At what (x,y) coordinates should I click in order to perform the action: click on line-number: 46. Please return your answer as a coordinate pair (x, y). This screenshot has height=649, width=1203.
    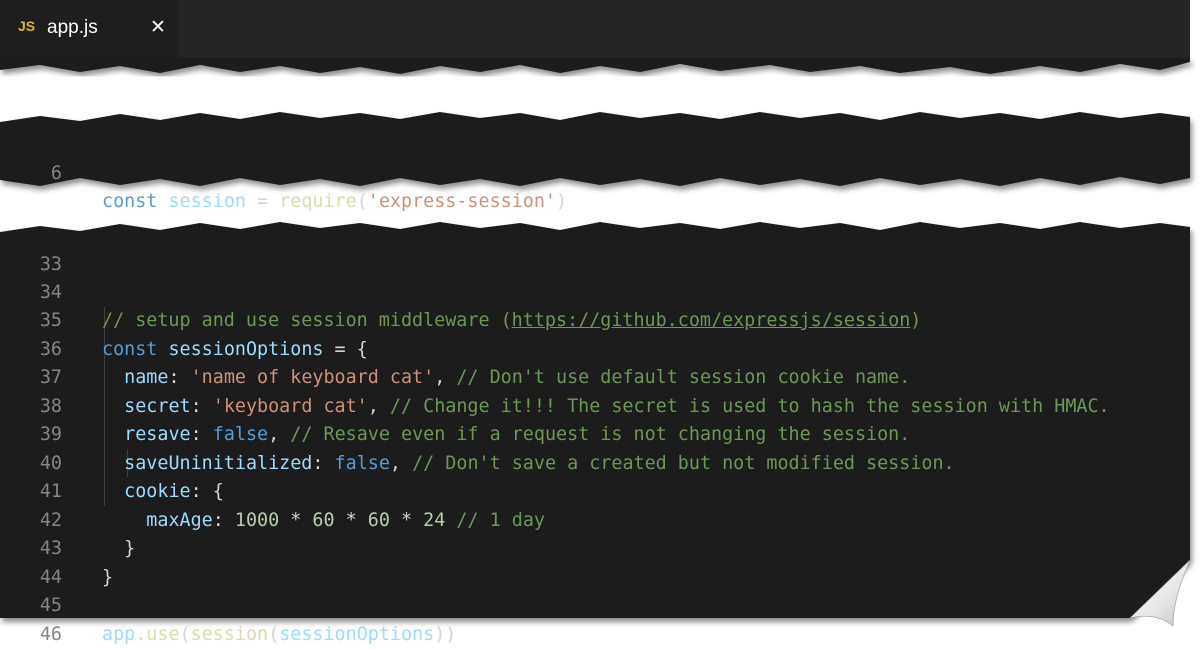
    Looking at the image, I should click on (31, 635).